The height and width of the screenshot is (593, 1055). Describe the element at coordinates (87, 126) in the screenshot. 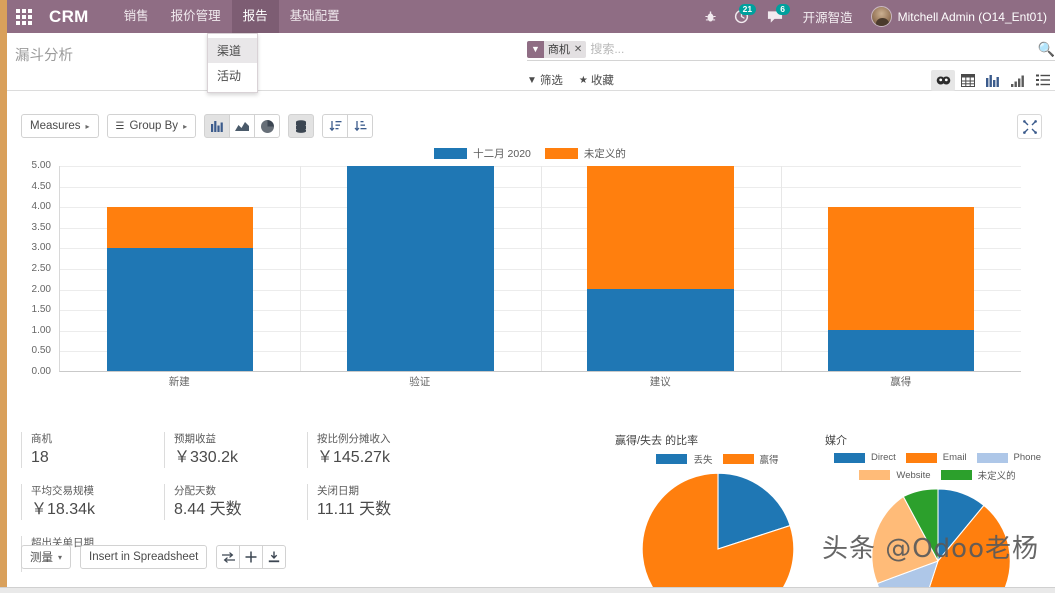

I see `caret-right-icon: ▸` at that location.